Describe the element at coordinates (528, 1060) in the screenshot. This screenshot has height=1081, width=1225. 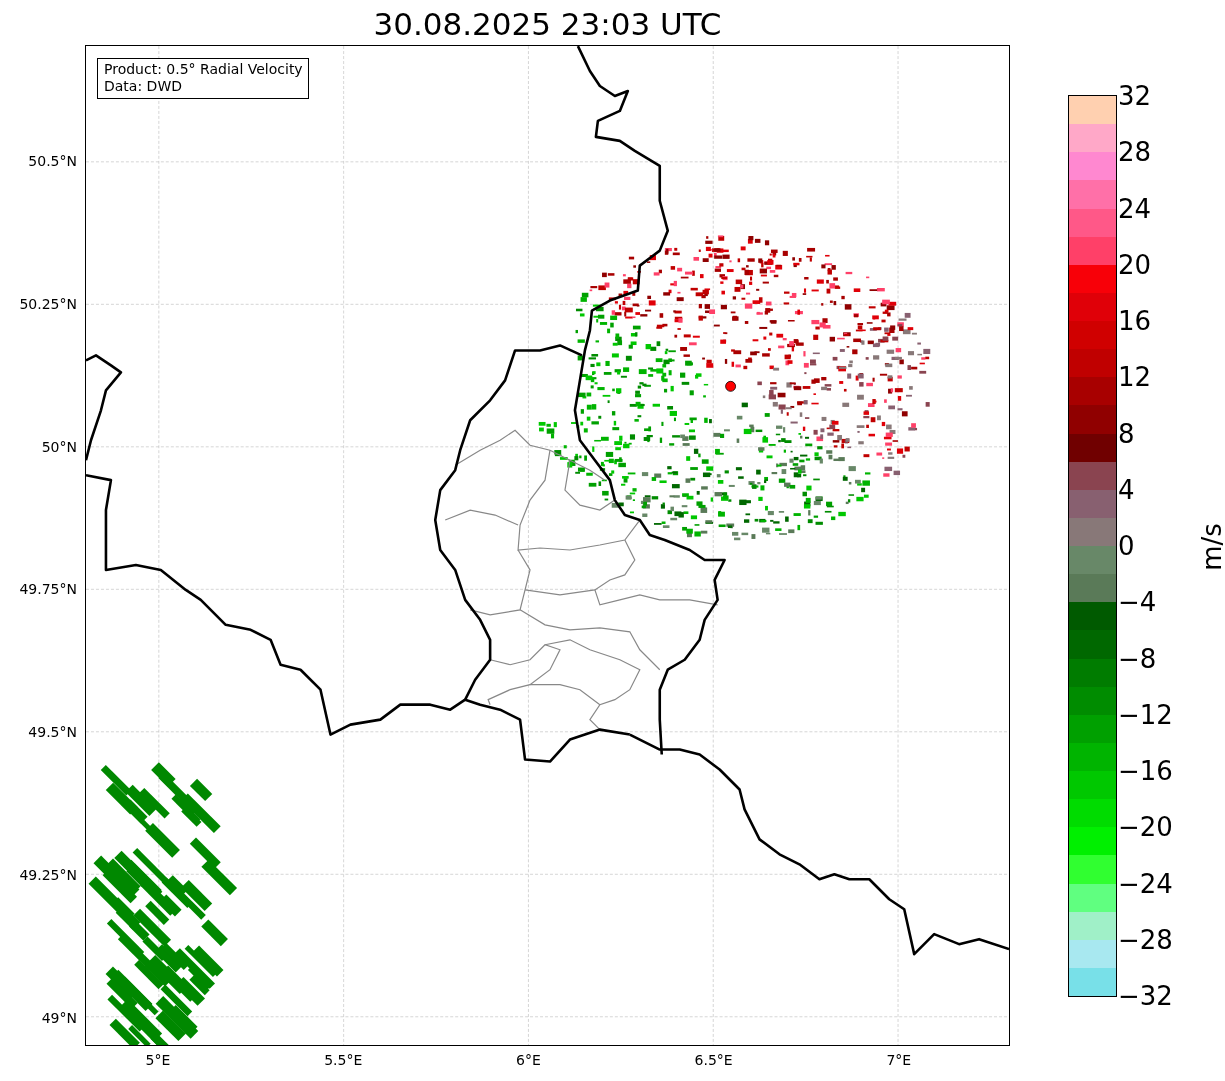
I see `longitude-label: 6°E` at that location.